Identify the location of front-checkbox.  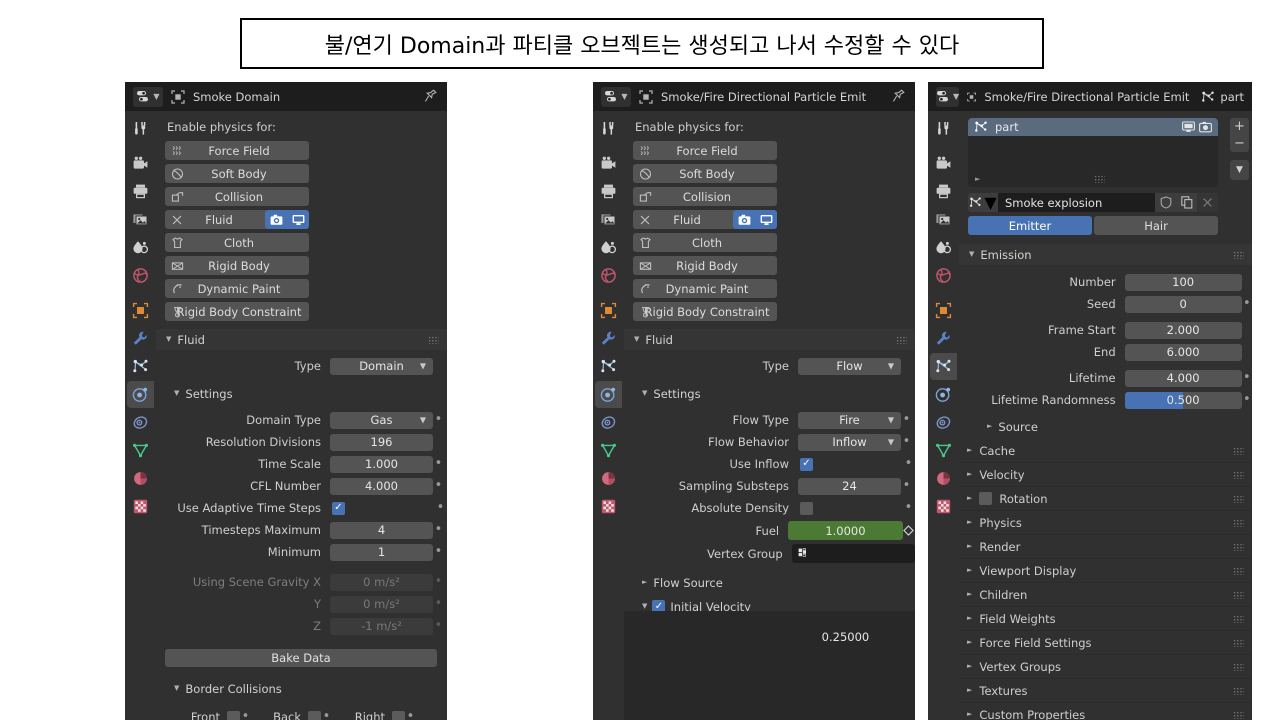
(233, 715).